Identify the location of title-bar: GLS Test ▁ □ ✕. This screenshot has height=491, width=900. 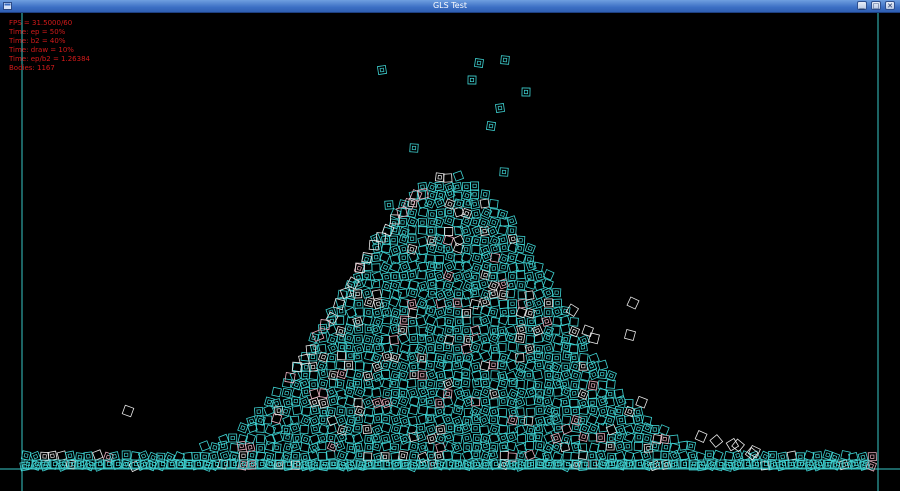
(450, 6).